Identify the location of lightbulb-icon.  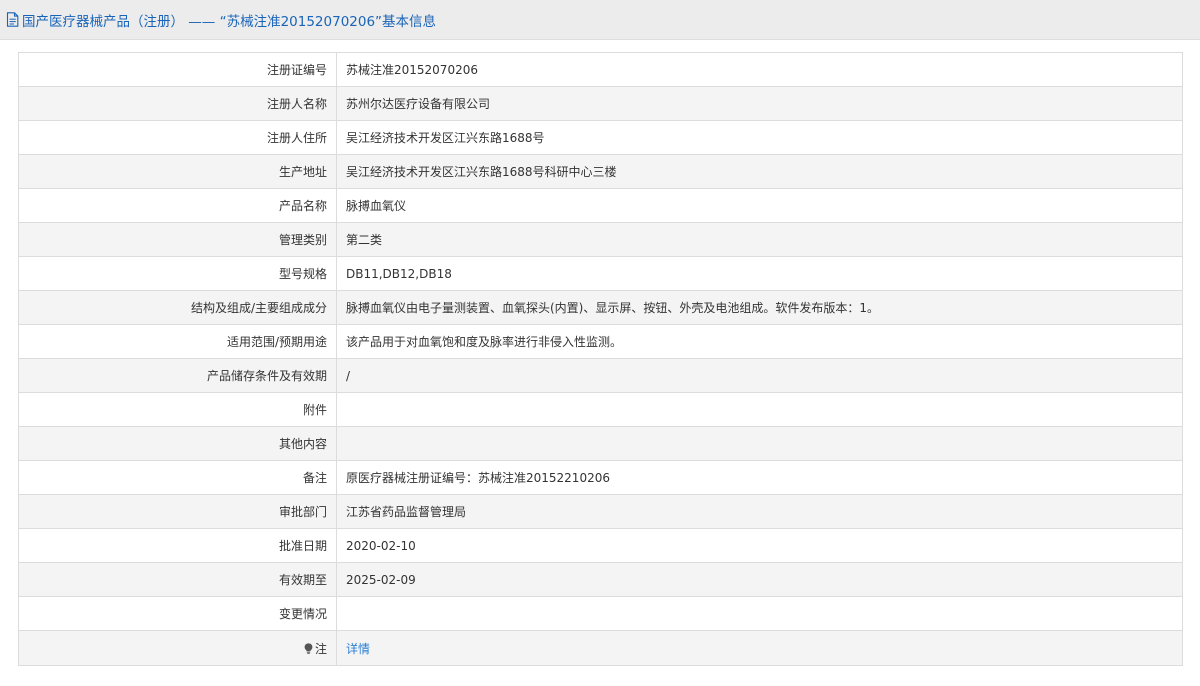
(308, 648).